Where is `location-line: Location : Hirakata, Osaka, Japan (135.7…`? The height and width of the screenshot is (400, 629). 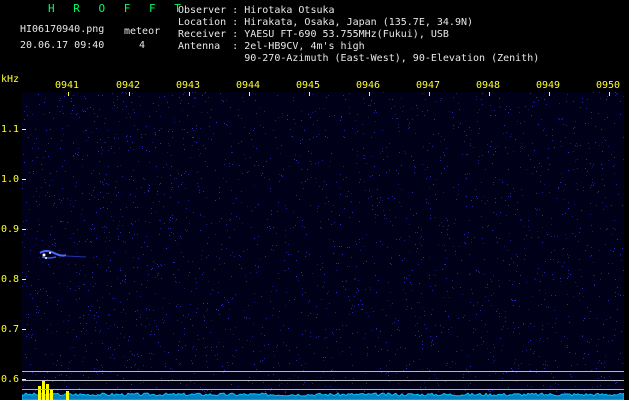
location-line: Location : Hirakata, Osaka, Japan (135.7… is located at coordinates (326, 22).